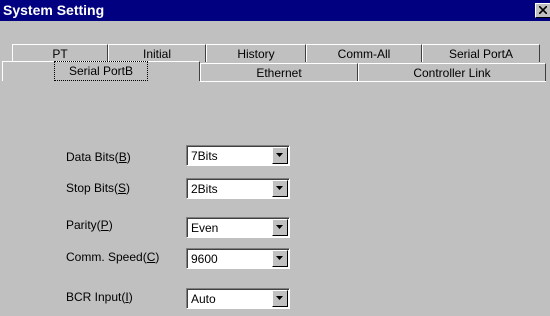  I want to click on bcr-input-value: Auto, so click(203, 299).